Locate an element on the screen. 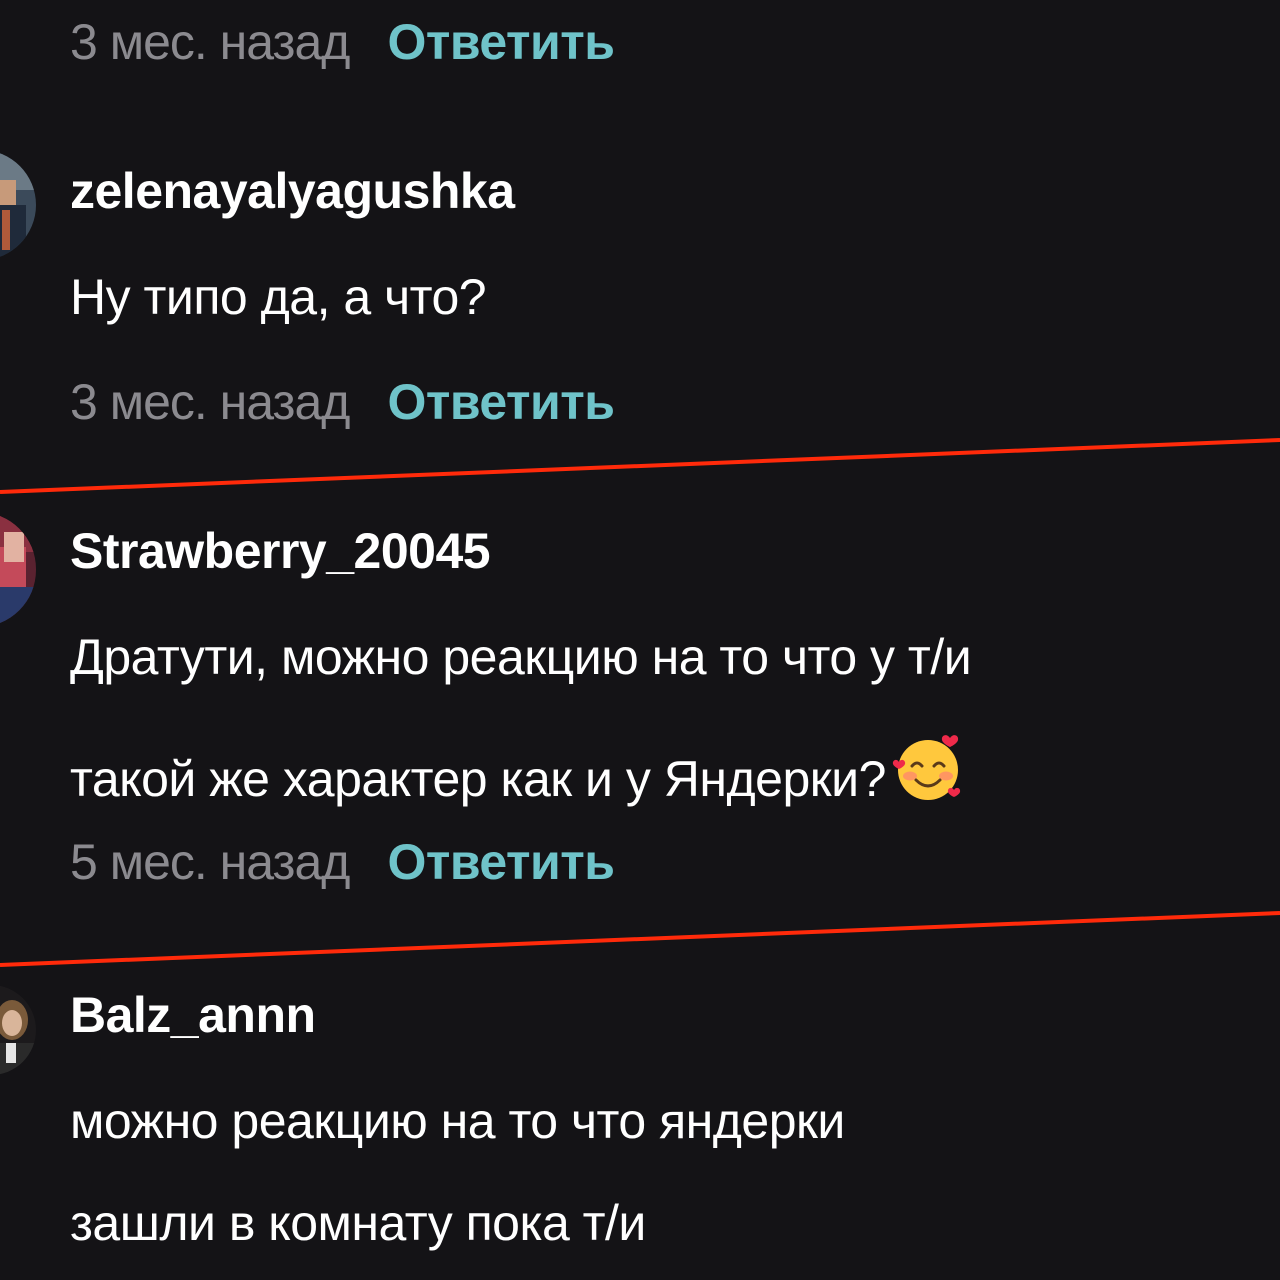 This screenshot has height=1280, width=1280. comment-username: Balz_annn is located at coordinates (193, 1015).